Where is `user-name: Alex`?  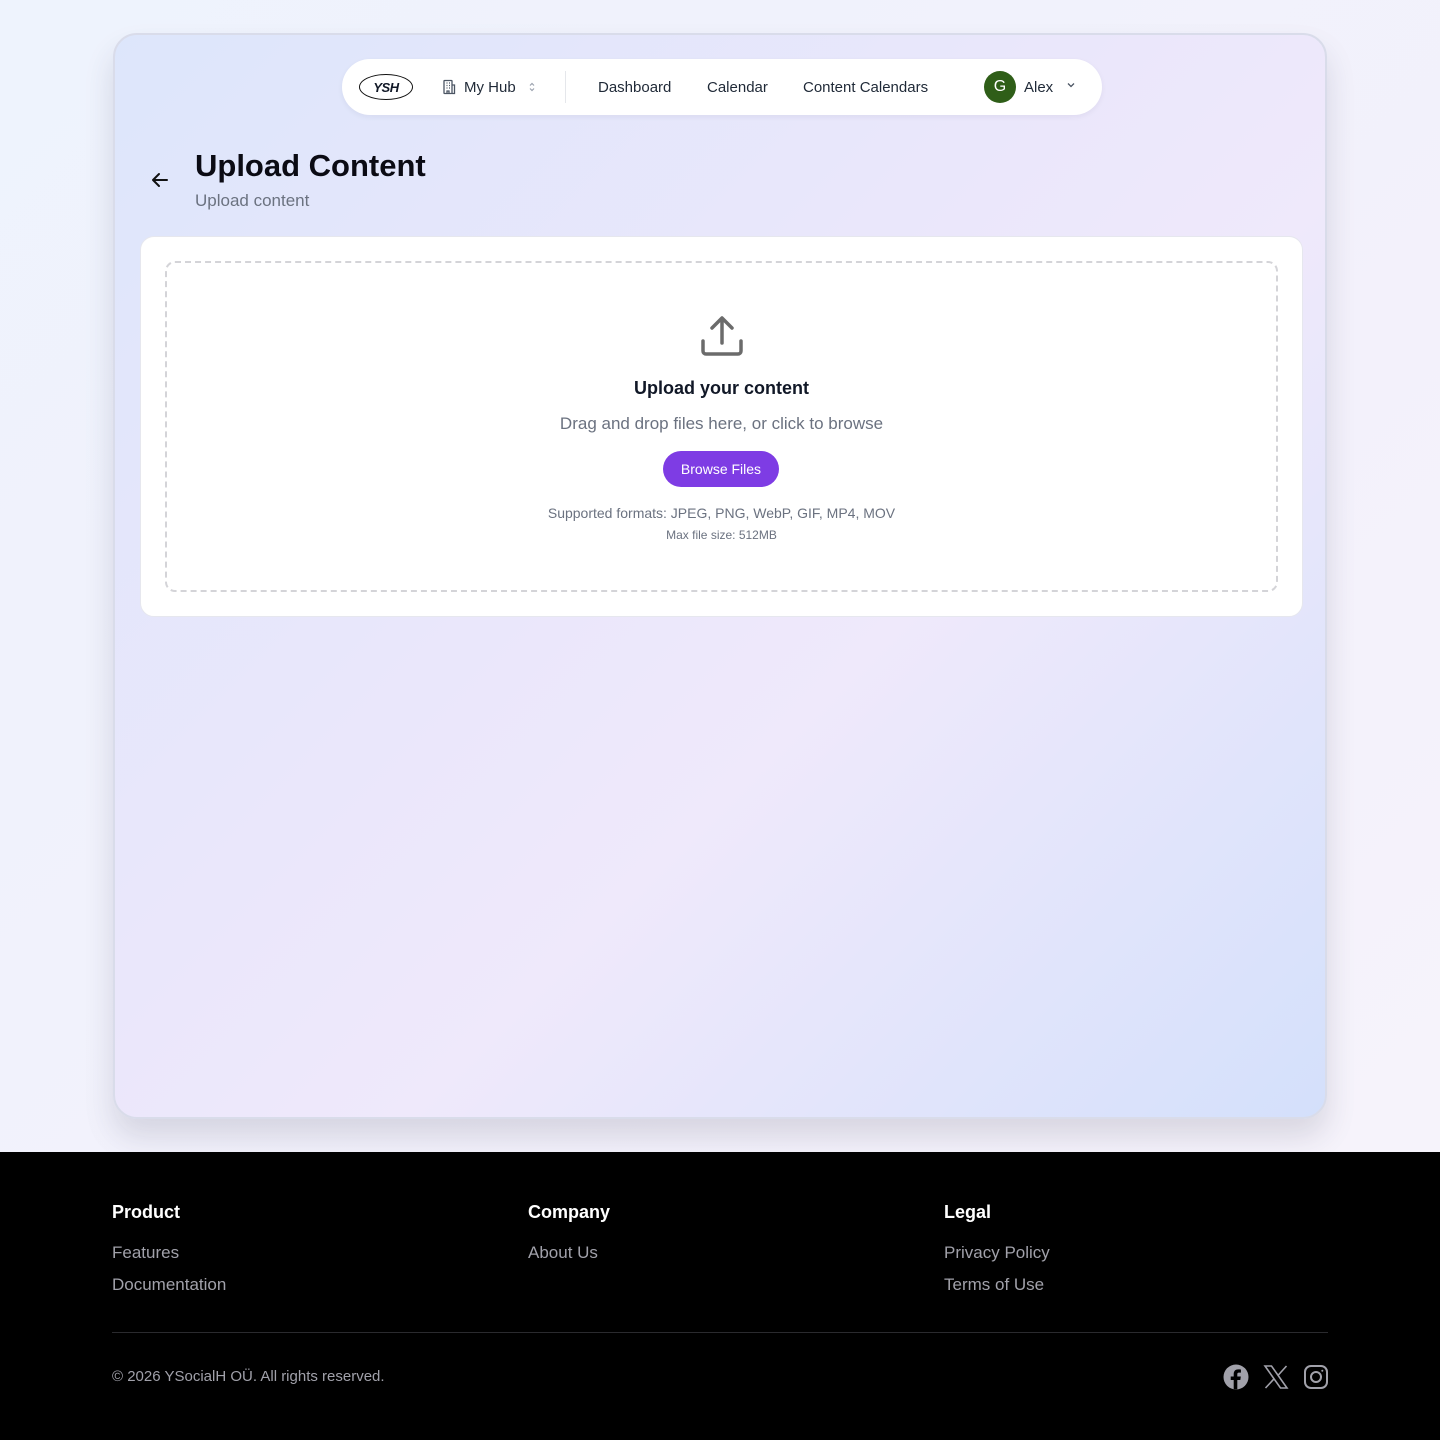 user-name: Alex is located at coordinates (1039, 87).